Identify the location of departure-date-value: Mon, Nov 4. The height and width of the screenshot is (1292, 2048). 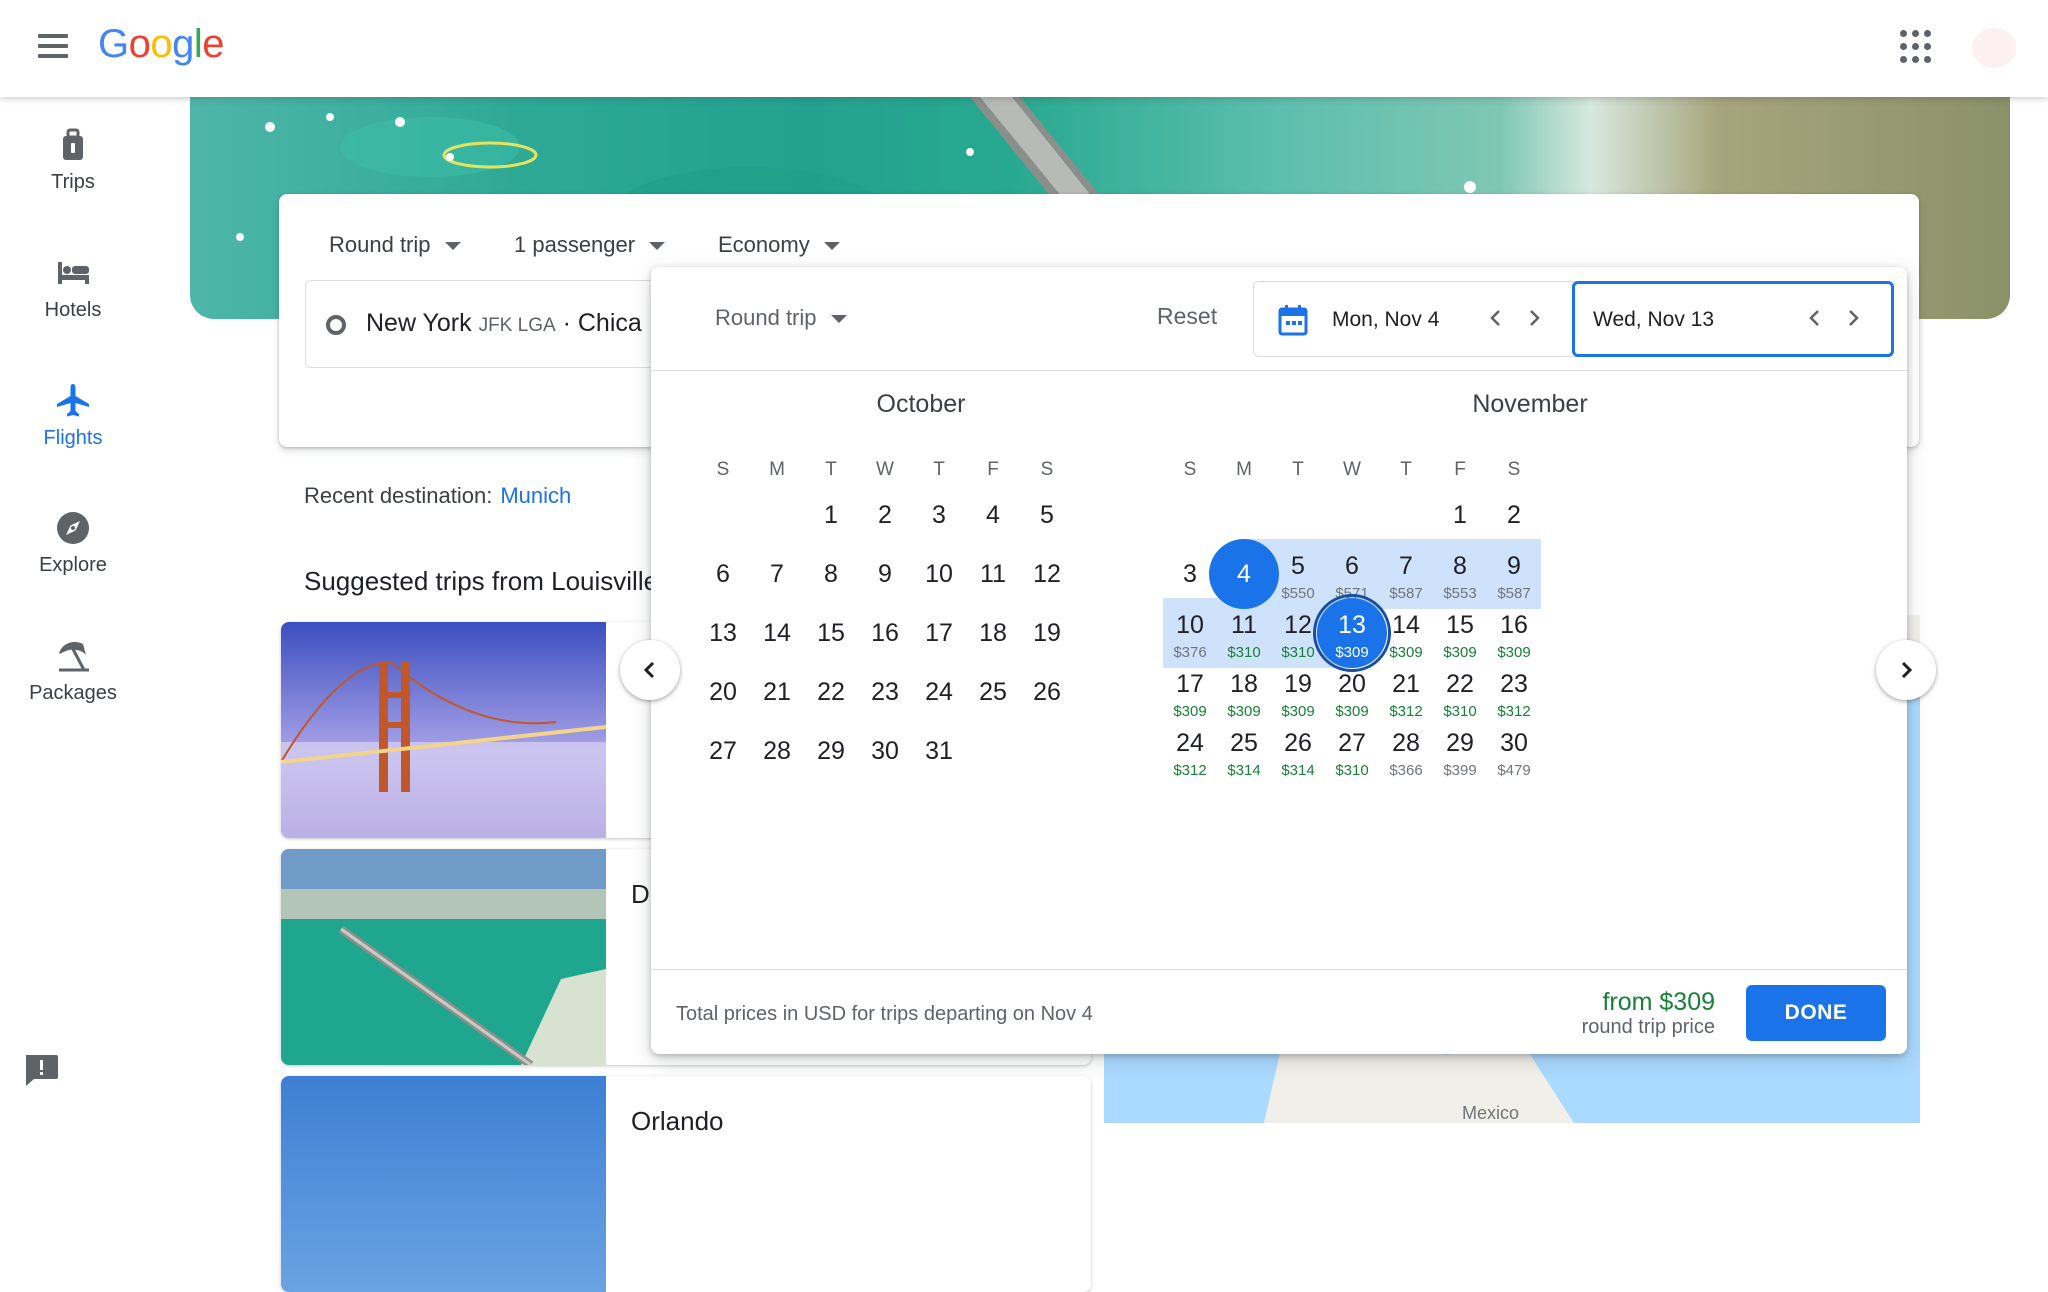
(1386, 319).